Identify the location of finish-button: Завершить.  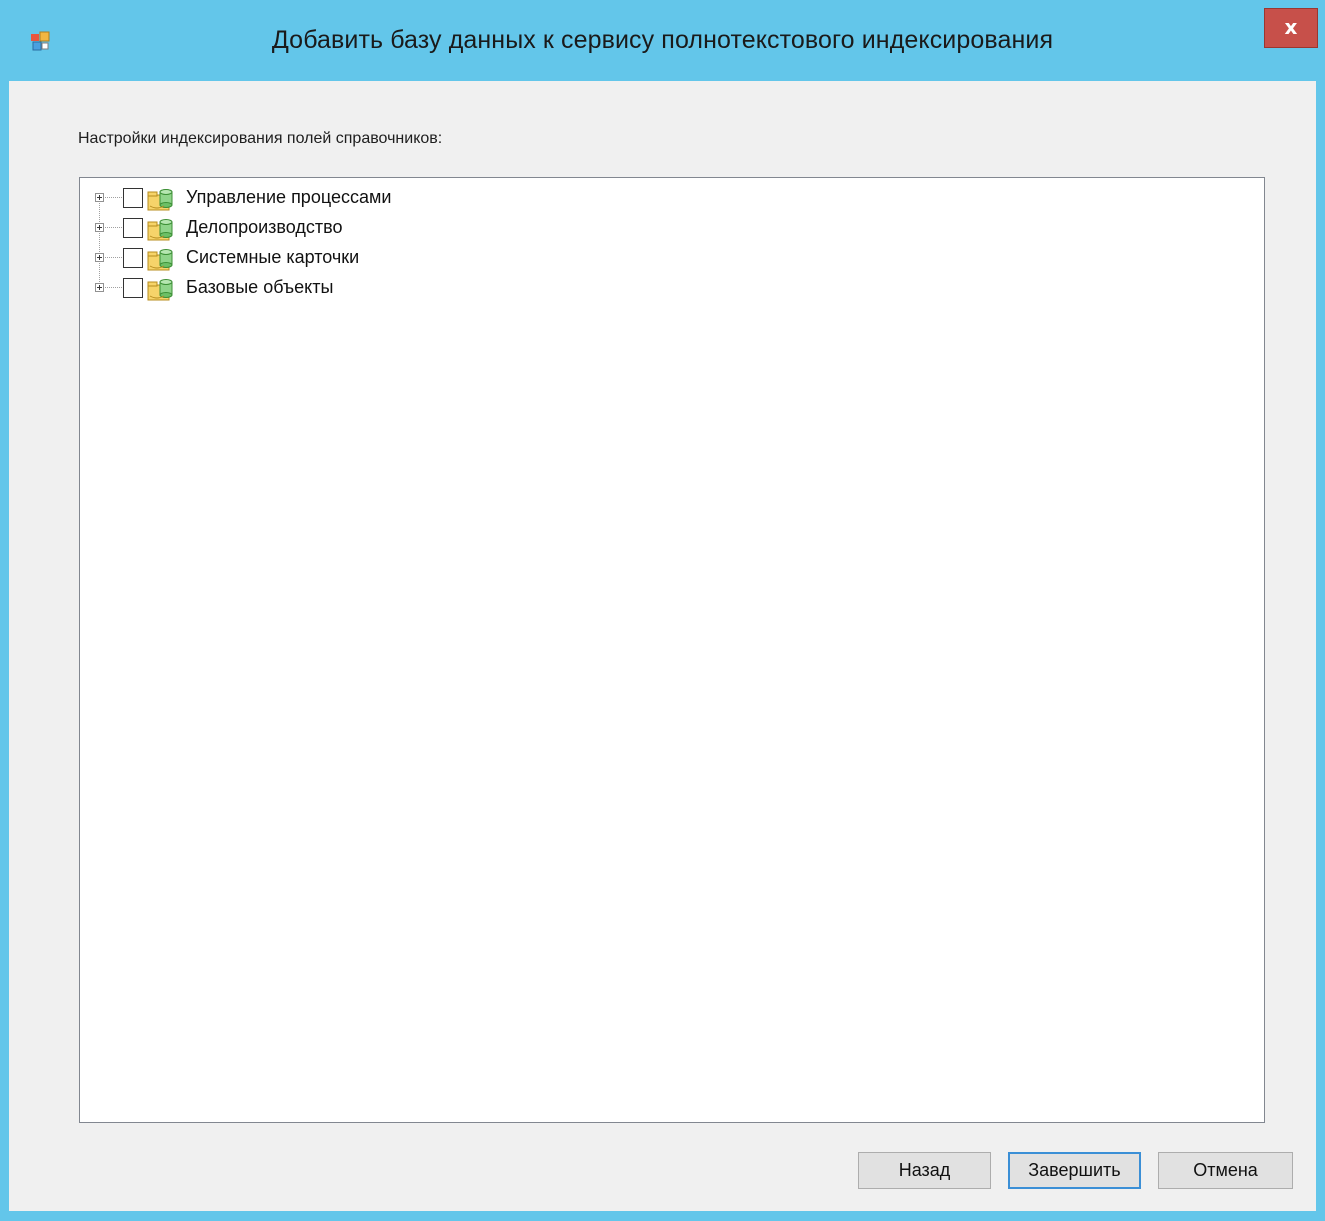
(1074, 1170).